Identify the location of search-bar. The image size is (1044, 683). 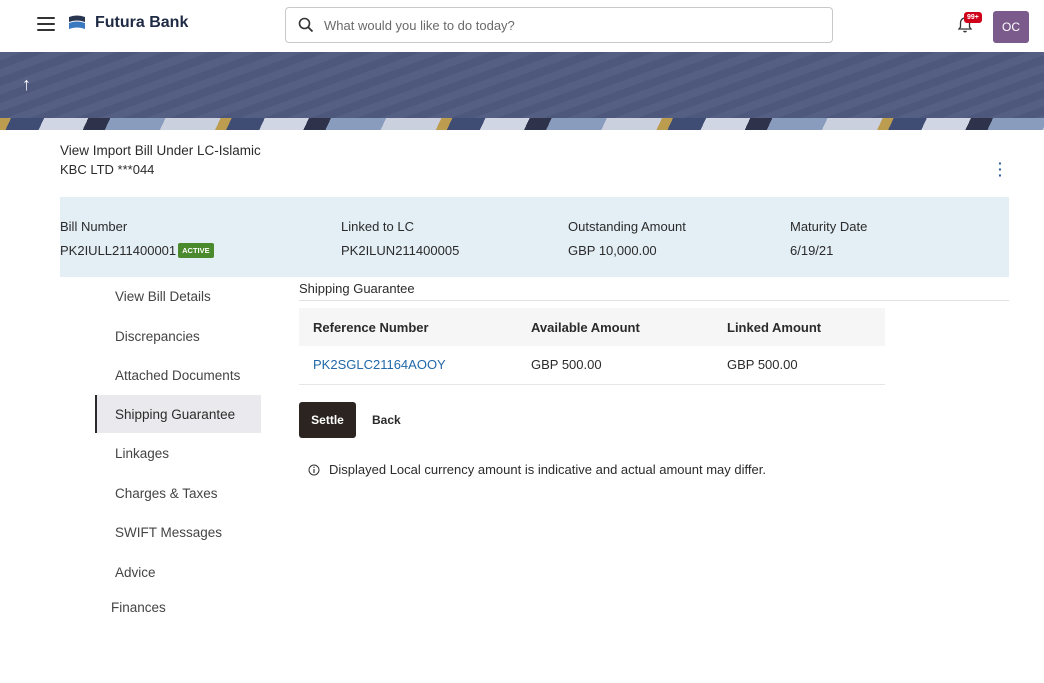
(559, 25).